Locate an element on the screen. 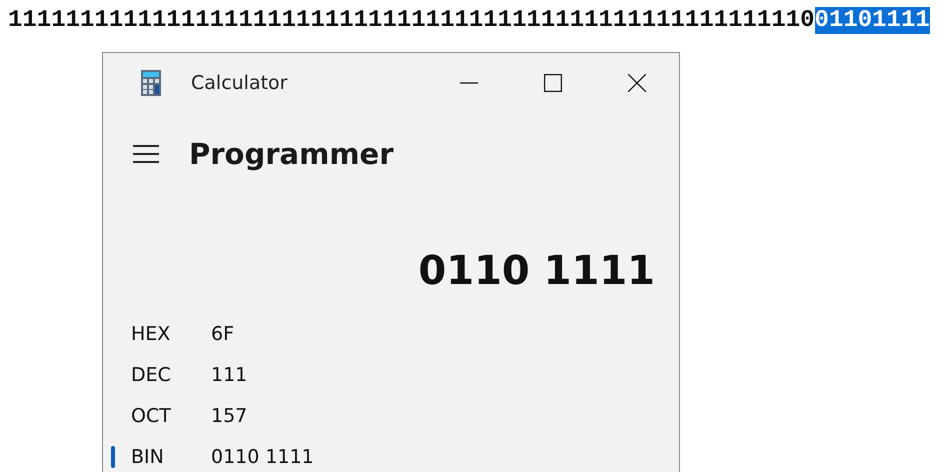 This screenshot has width=944, height=472. menu-icon is located at coordinates (146, 154).